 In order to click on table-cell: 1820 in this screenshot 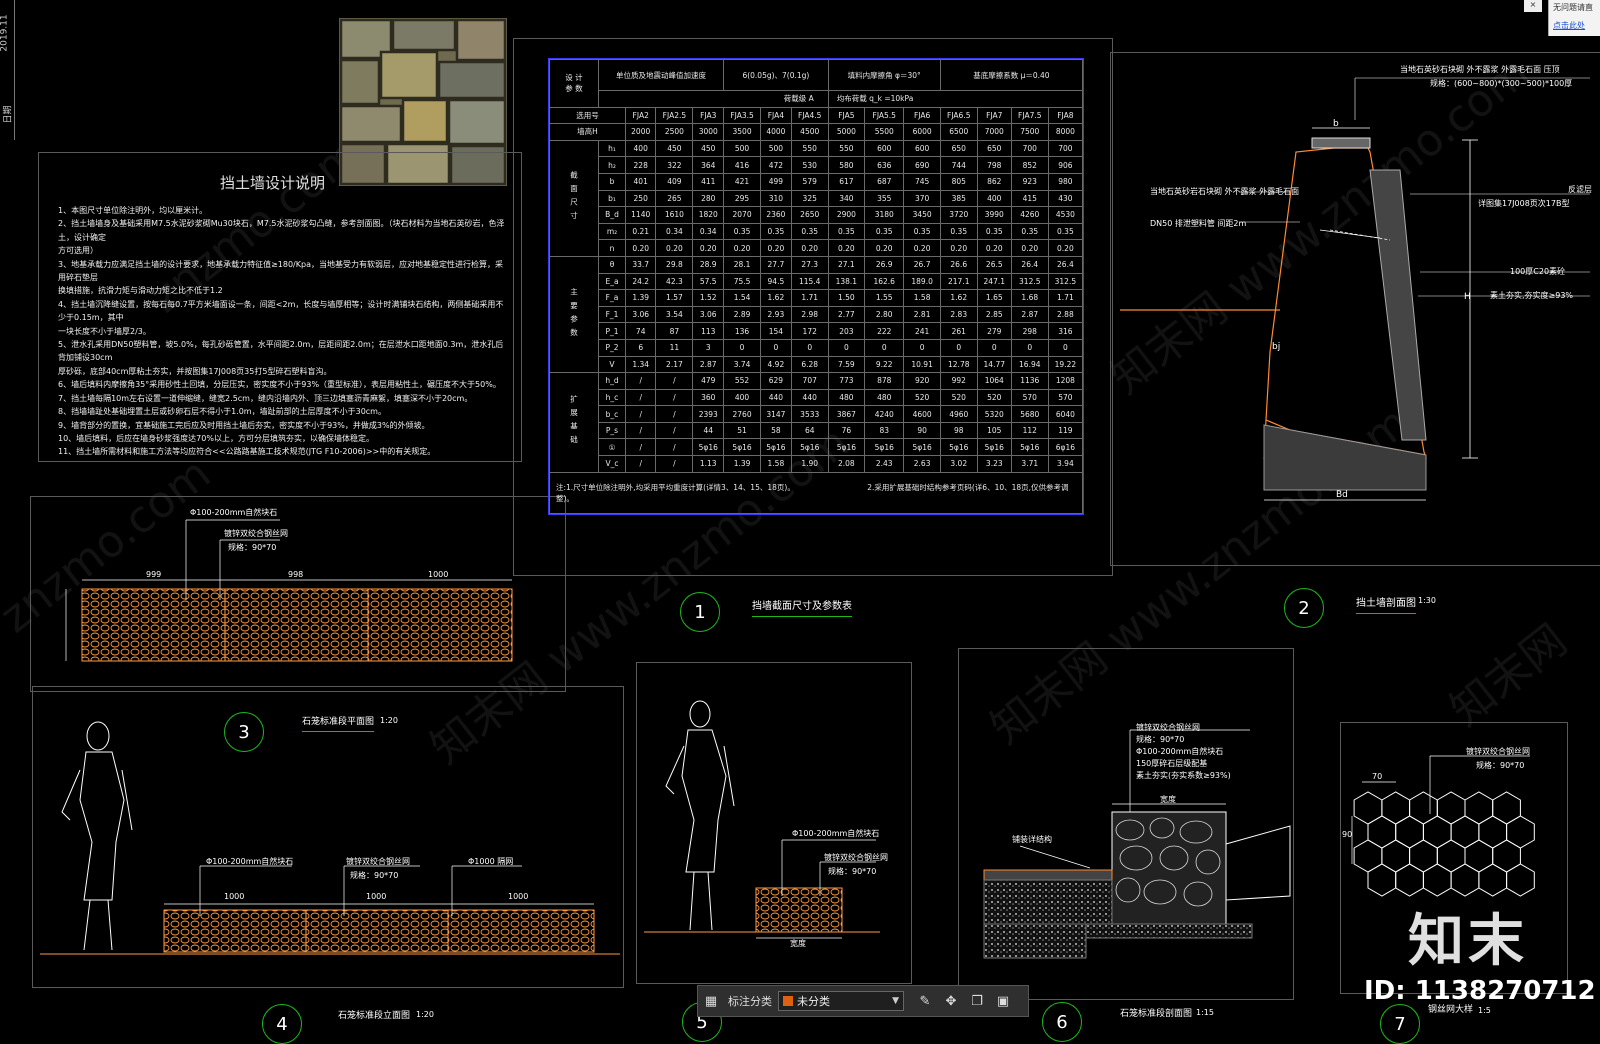, I will do `click(708, 215)`.